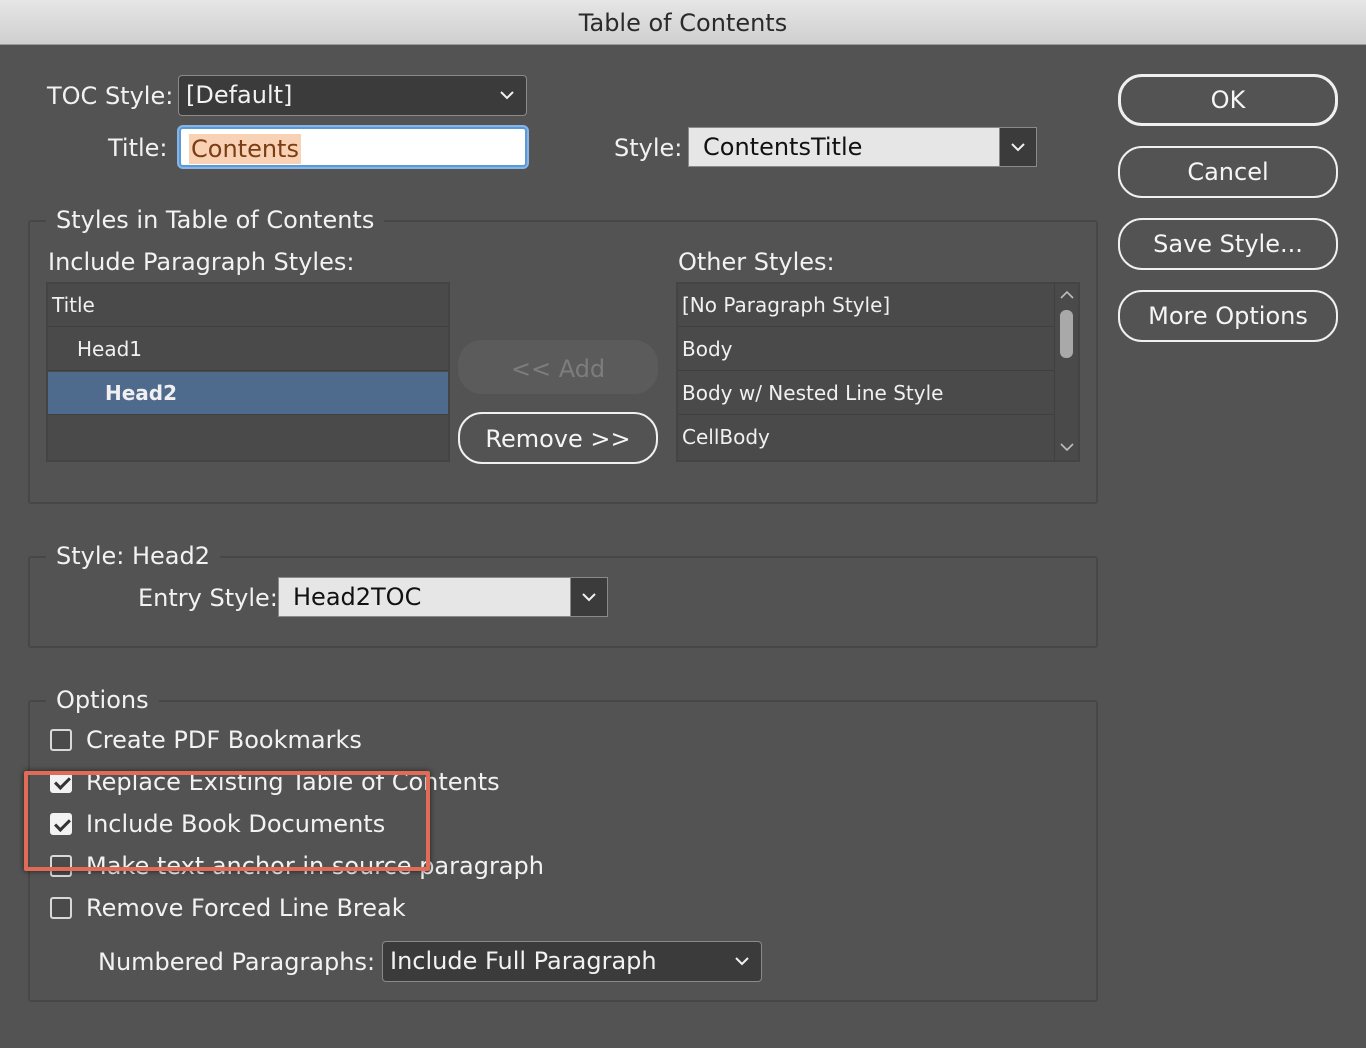  I want to click on title-style-label: Style:, so click(648, 148).